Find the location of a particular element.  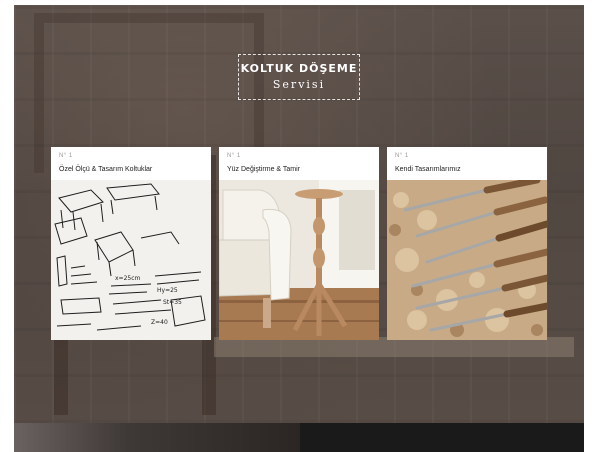

carving-chisels-image is located at coordinates (467, 260).